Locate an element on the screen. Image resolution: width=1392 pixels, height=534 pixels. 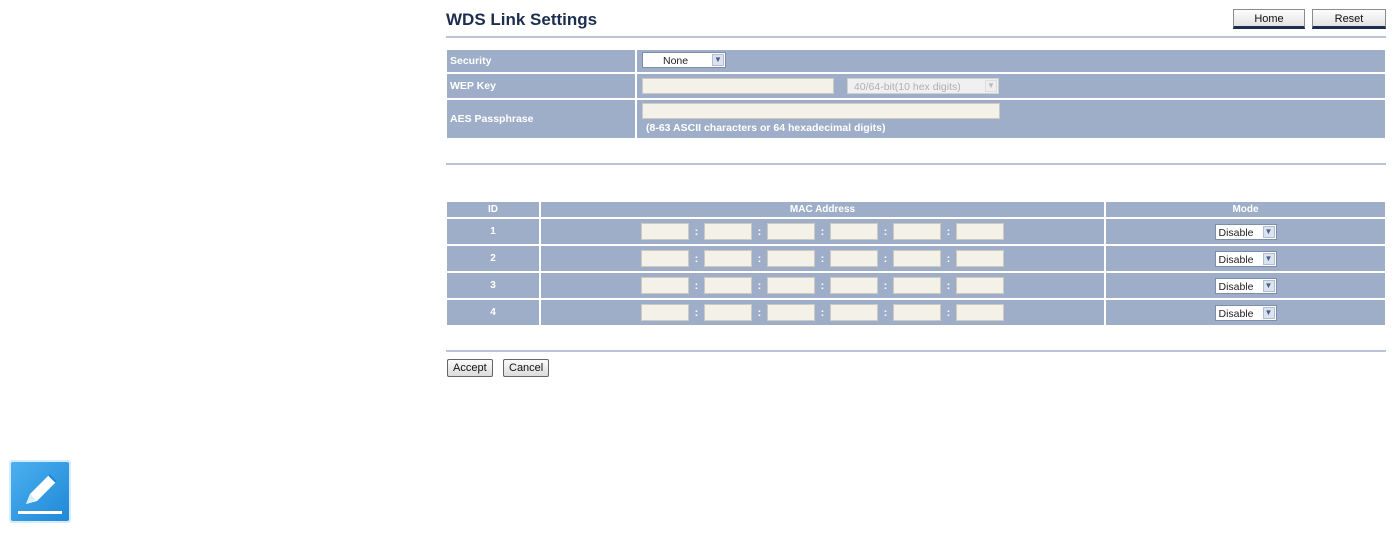
row-id: 4 is located at coordinates (493, 312).